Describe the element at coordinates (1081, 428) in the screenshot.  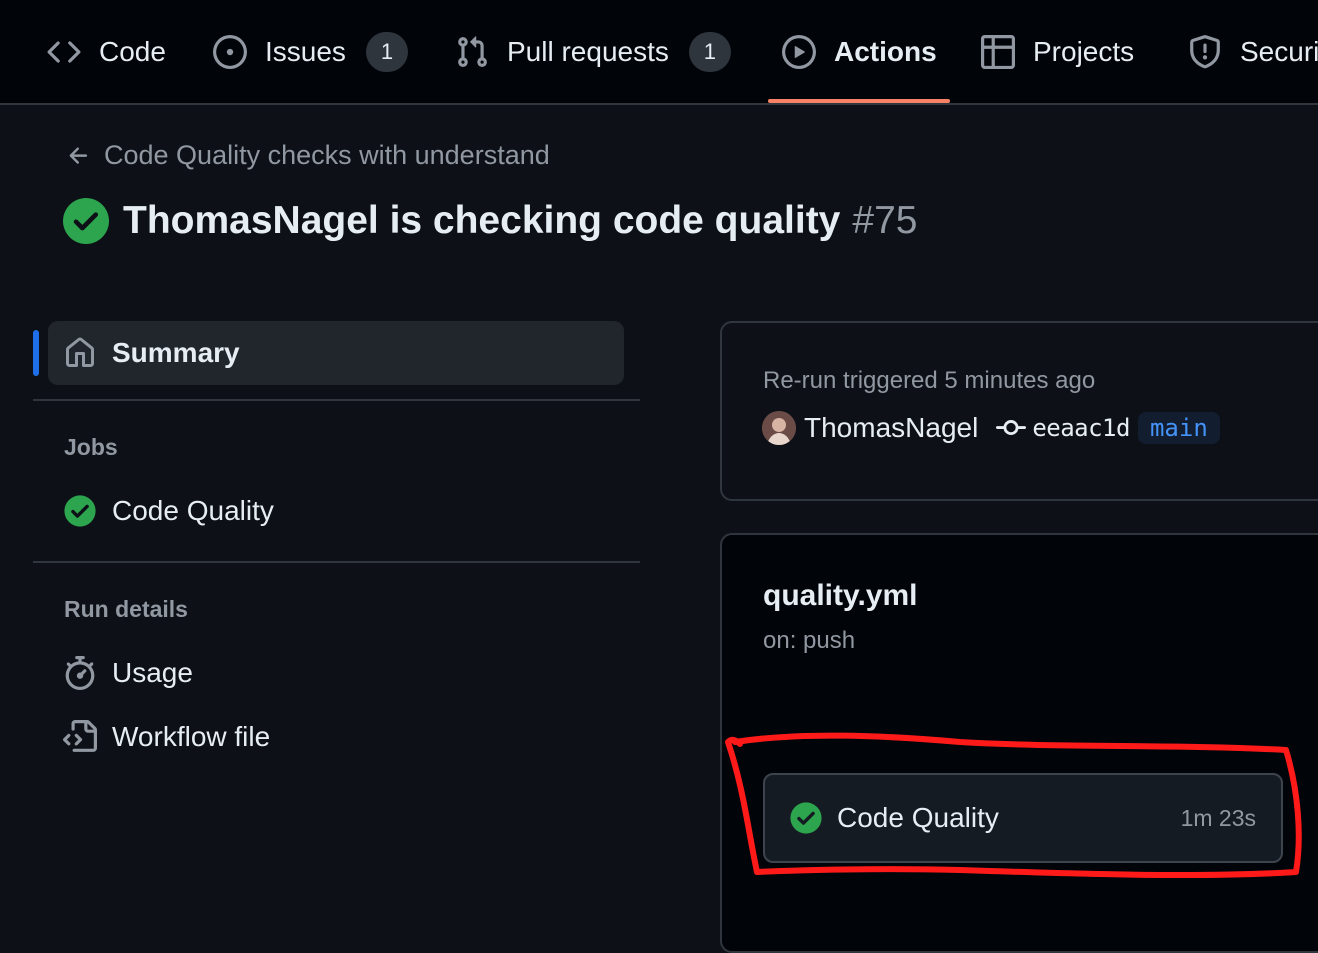
I see `commit-sha-link: eeaac1d` at that location.